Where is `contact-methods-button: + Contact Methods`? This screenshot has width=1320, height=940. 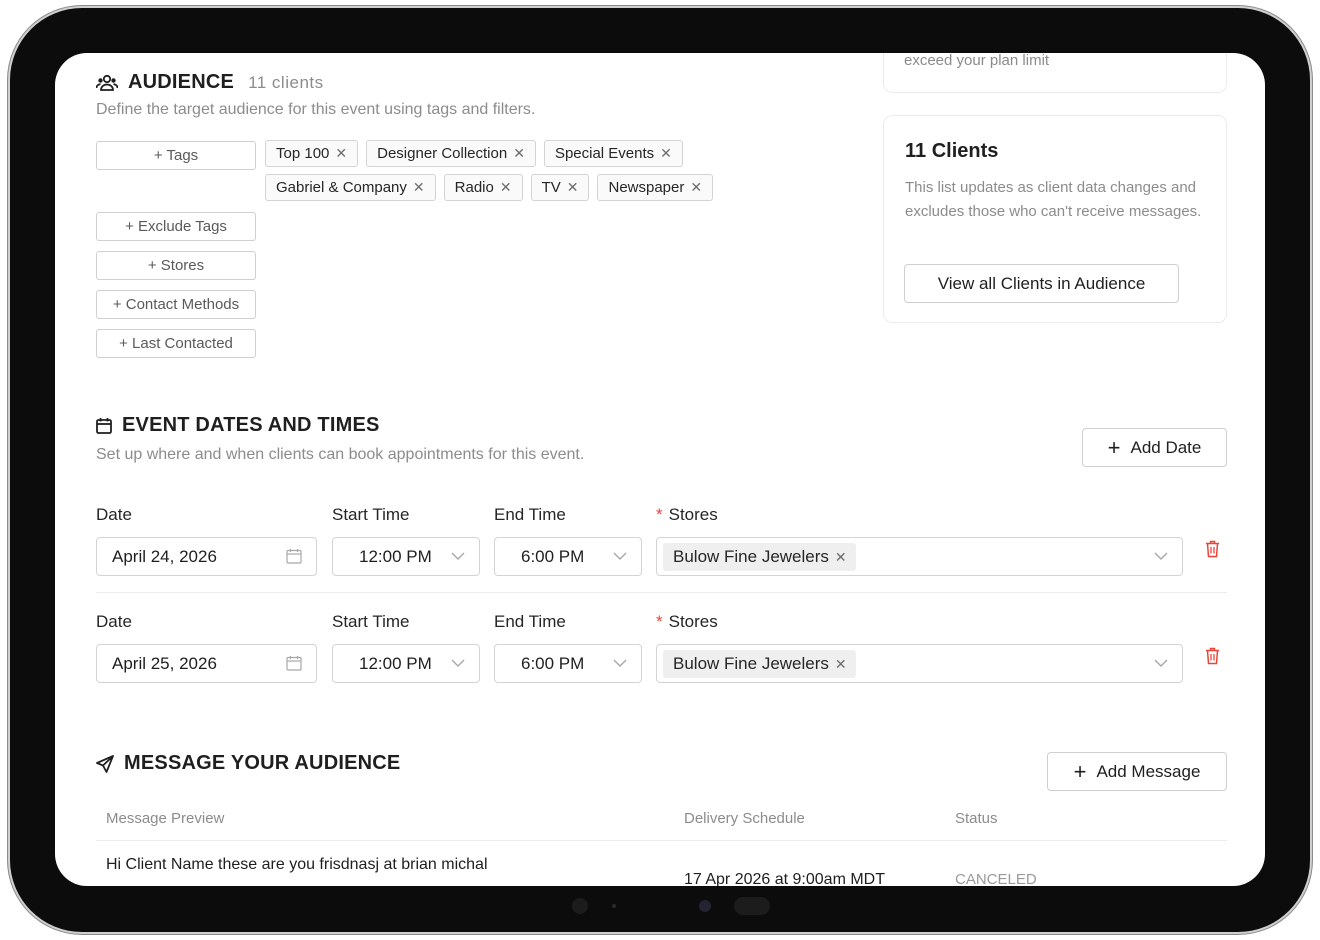 contact-methods-button: + Contact Methods is located at coordinates (176, 304).